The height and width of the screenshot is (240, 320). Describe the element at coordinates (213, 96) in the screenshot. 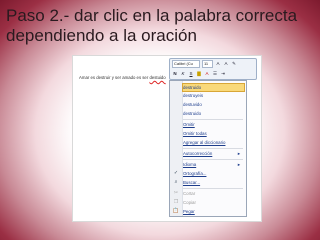

I see `suggestion-2: destruyeis` at that location.